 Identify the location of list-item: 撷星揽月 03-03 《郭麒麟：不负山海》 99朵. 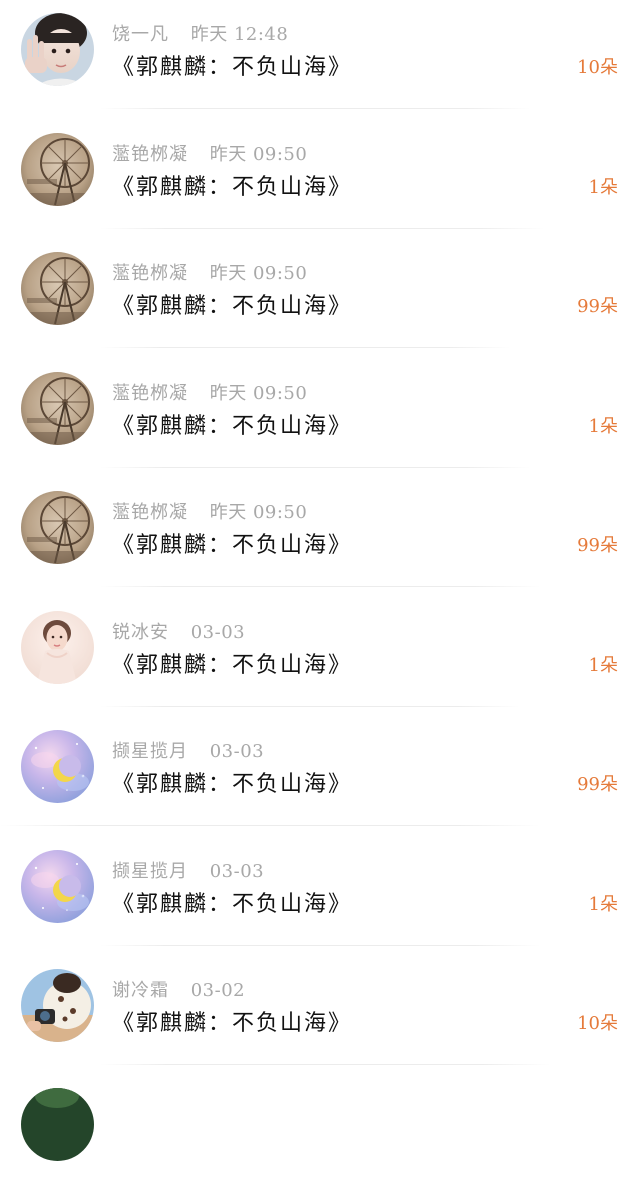
(320, 777).